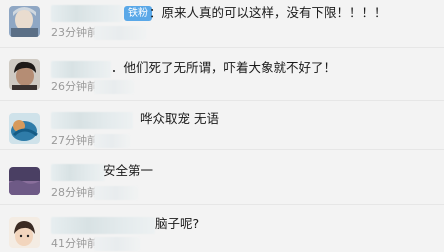  Describe the element at coordinates (74, 192) in the screenshot. I see `comment-time: 28分钟前` at that location.